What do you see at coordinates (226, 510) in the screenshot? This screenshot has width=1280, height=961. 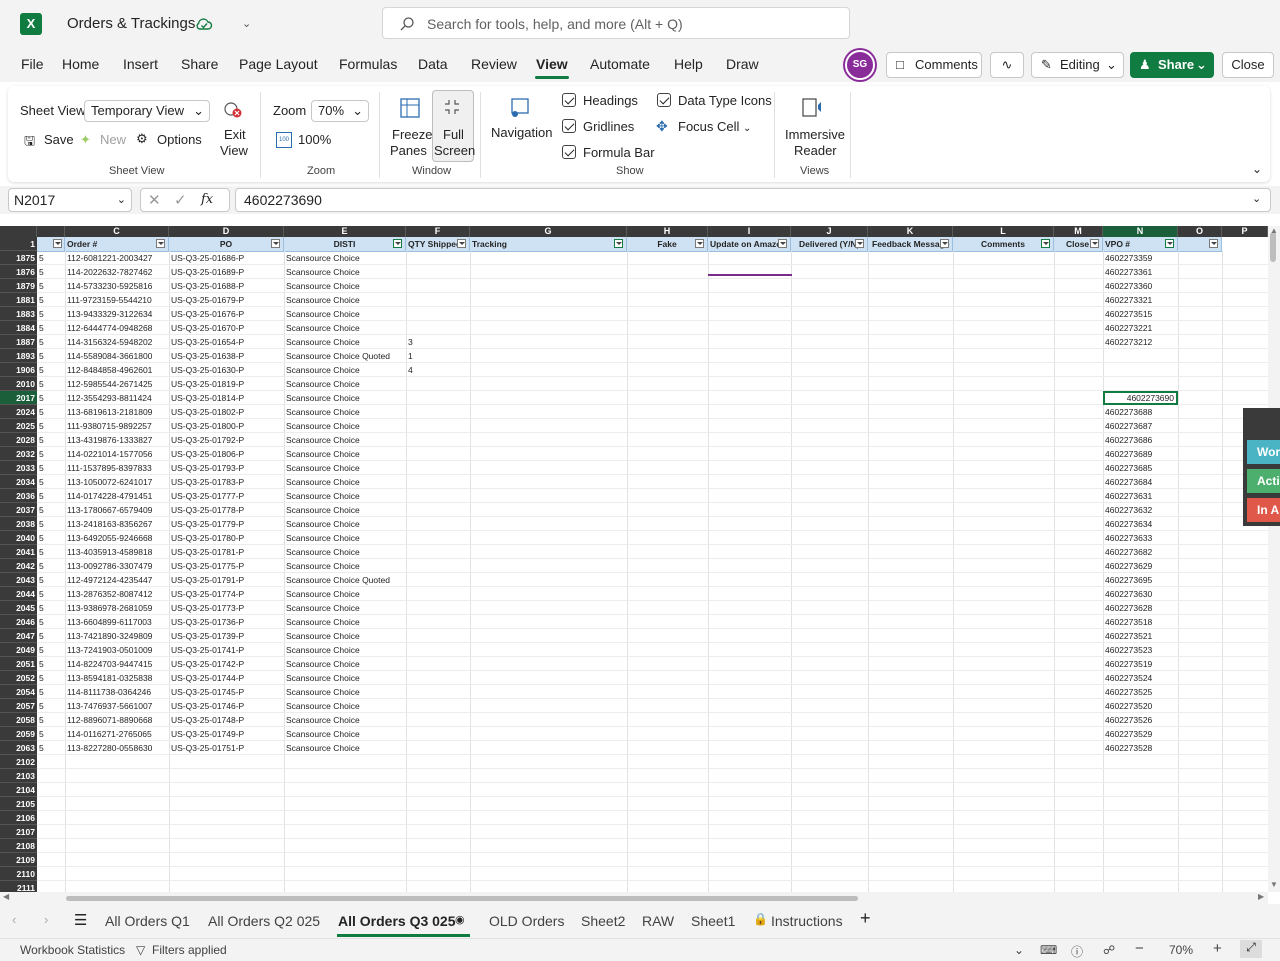 I see `cell-po: US-Q3-25-01778-P` at bounding box center [226, 510].